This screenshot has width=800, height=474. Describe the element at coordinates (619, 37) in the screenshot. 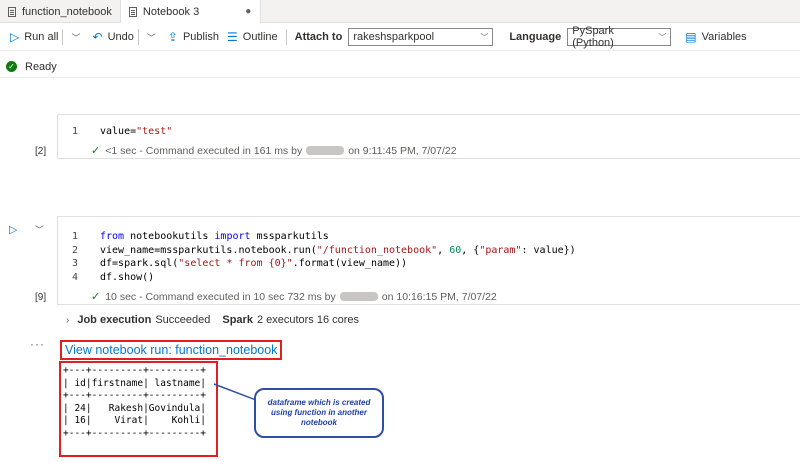

I see `language-select: PySpark (Python) ﹀` at that location.